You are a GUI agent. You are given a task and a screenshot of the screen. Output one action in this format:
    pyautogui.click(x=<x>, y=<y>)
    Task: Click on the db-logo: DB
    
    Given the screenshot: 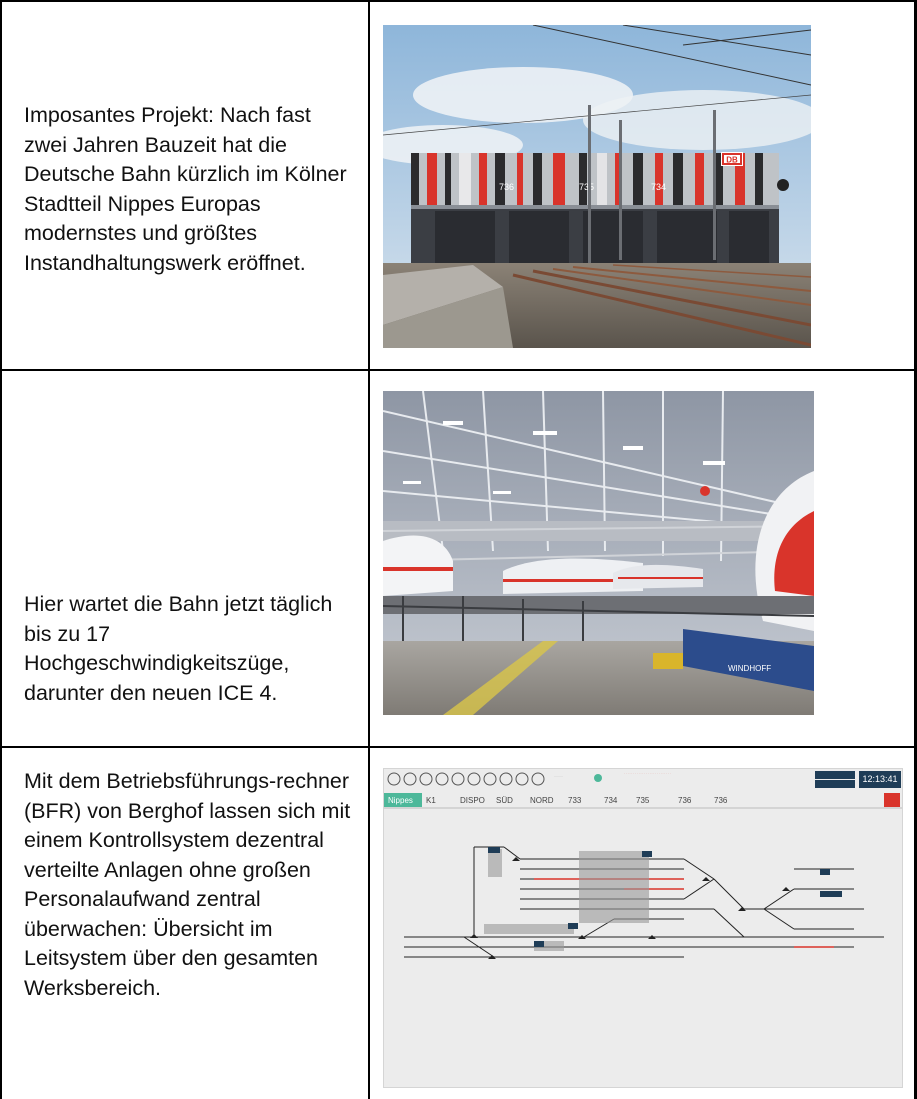 What is the action you would take?
    pyautogui.click(x=732, y=160)
    